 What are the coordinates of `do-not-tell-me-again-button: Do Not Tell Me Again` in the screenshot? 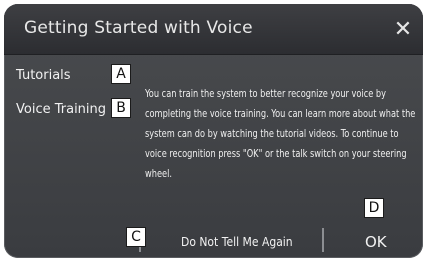 It's located at (237, 242).